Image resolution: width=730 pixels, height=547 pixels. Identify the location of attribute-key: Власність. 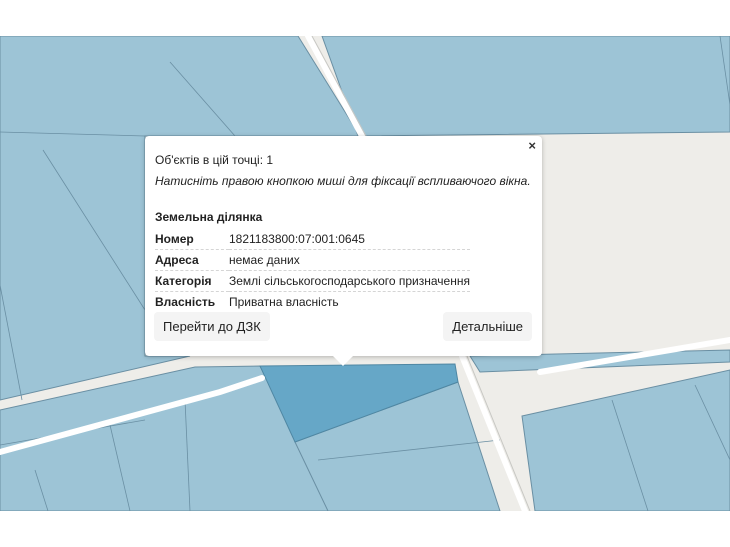
(185, 302).